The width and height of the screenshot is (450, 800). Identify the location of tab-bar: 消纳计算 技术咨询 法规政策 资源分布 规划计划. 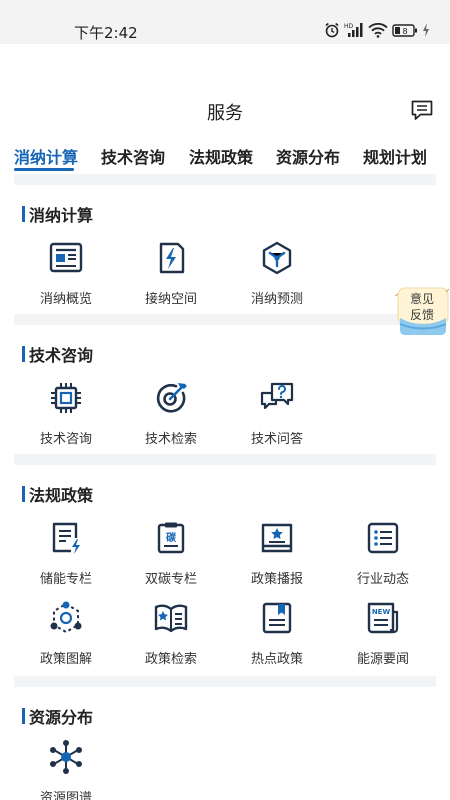
(225, 156).